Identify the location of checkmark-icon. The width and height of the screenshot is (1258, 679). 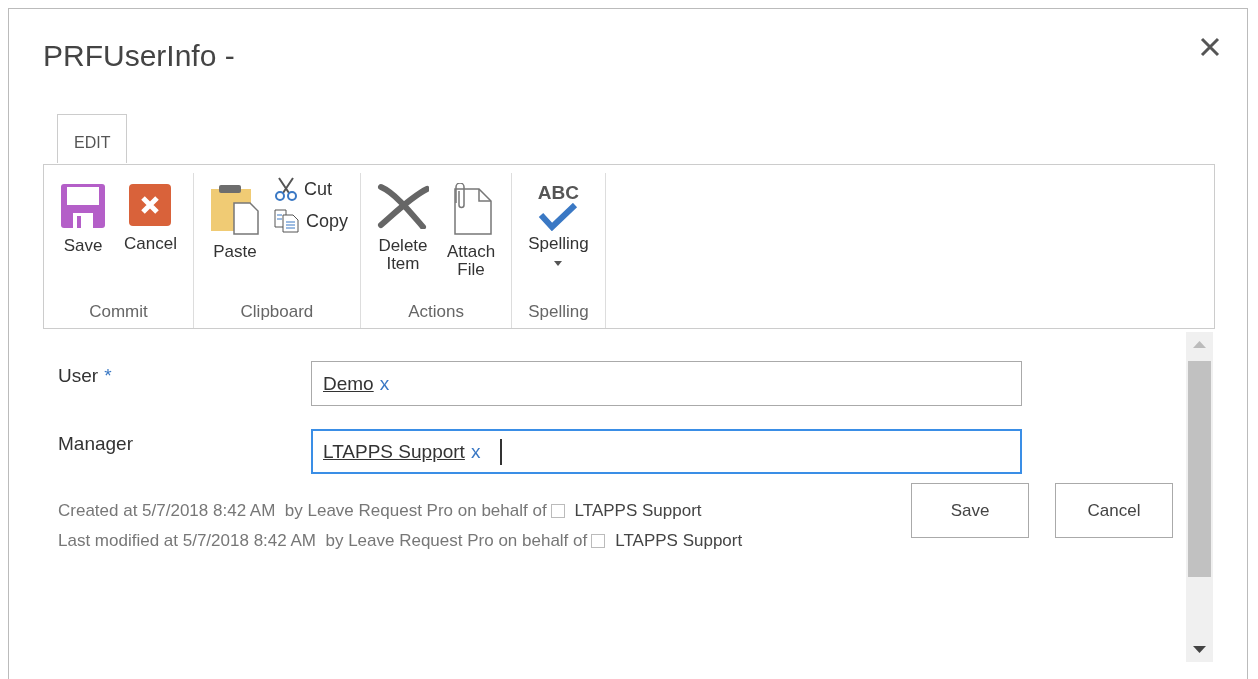
(558, 217).